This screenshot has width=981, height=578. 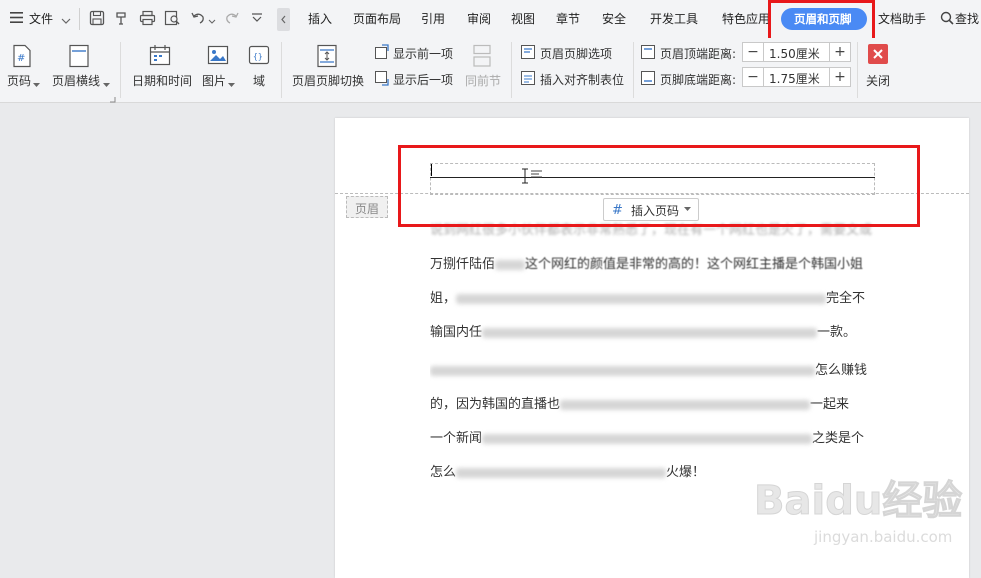 I want to click on tab-insert: 插入, so click(x=320, y=18).